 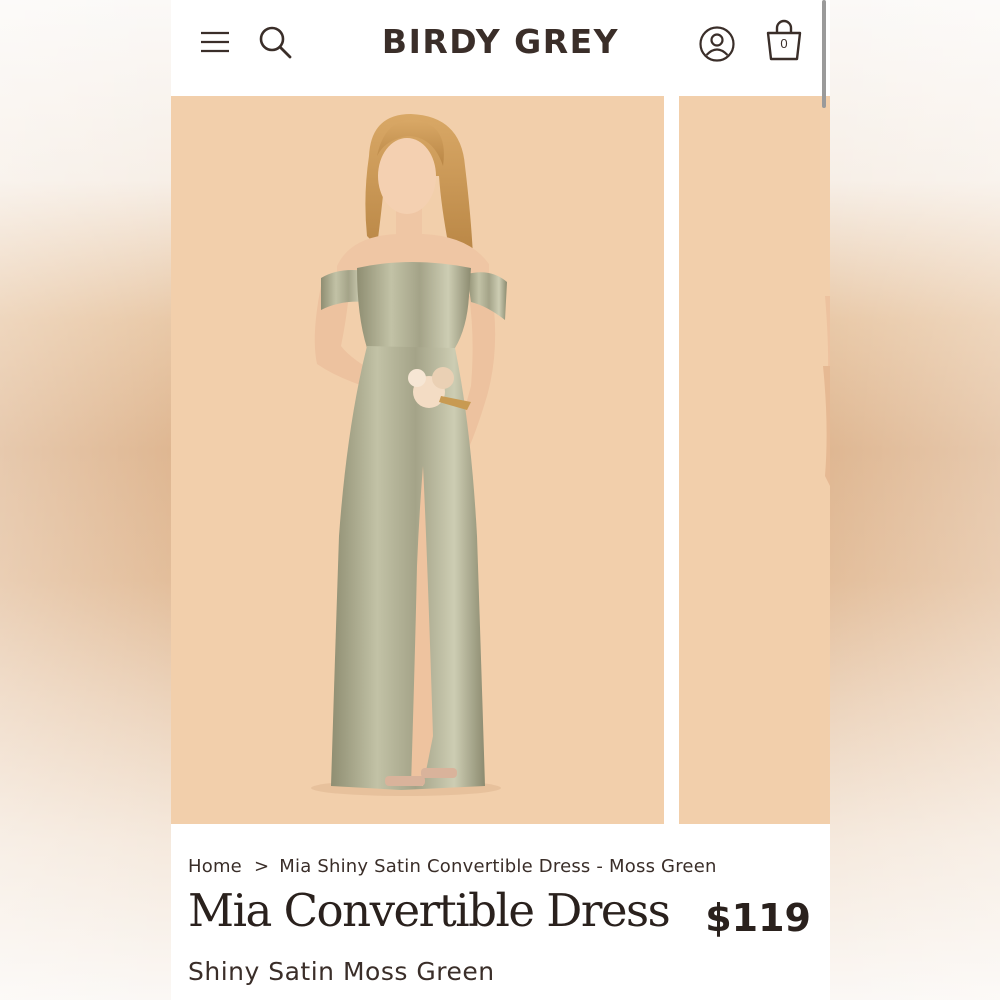 I want to click on account-button, so click(x=717, y=44).